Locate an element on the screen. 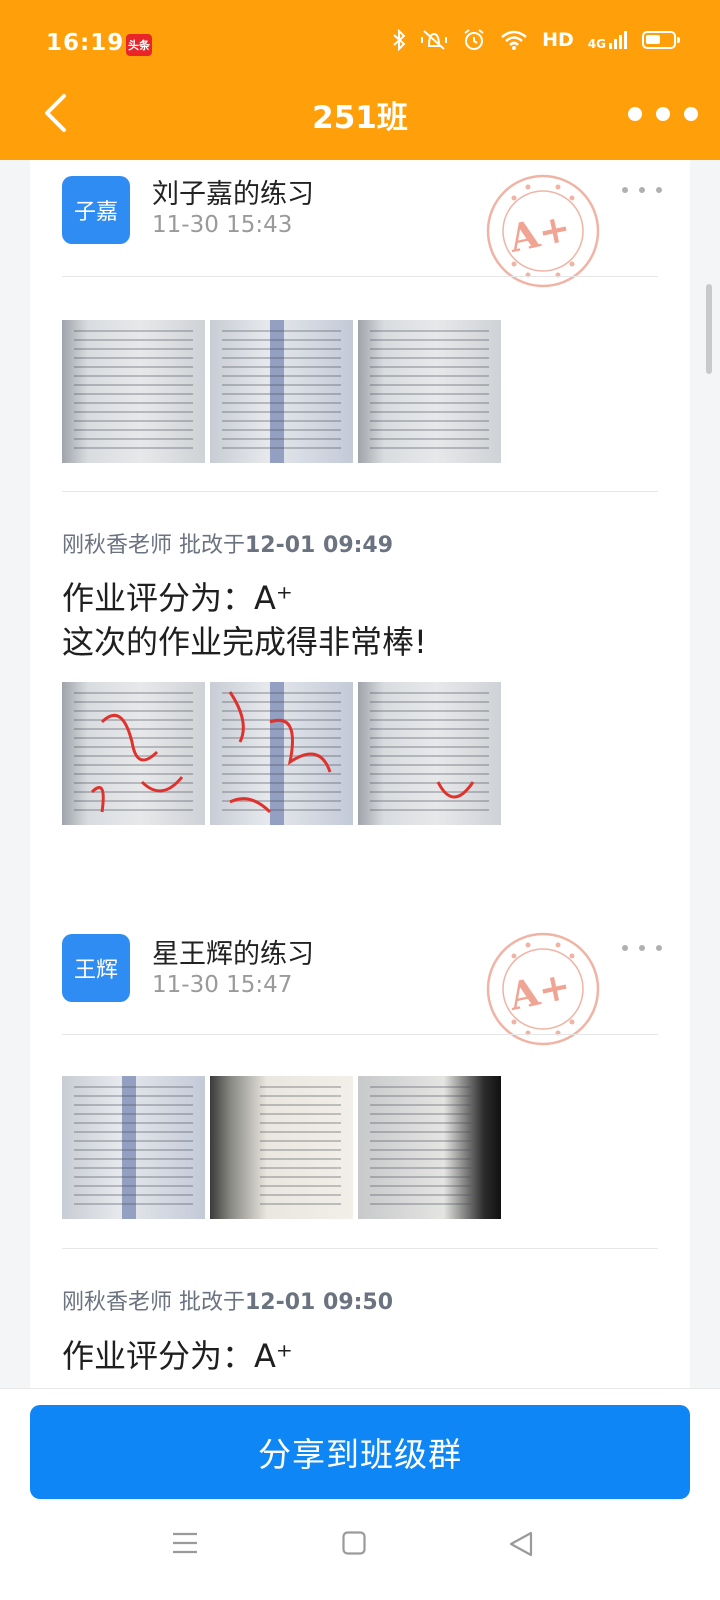 This screenshot has width=720, height=1600. system-nav-bar is located at coordinates (360, 1549).